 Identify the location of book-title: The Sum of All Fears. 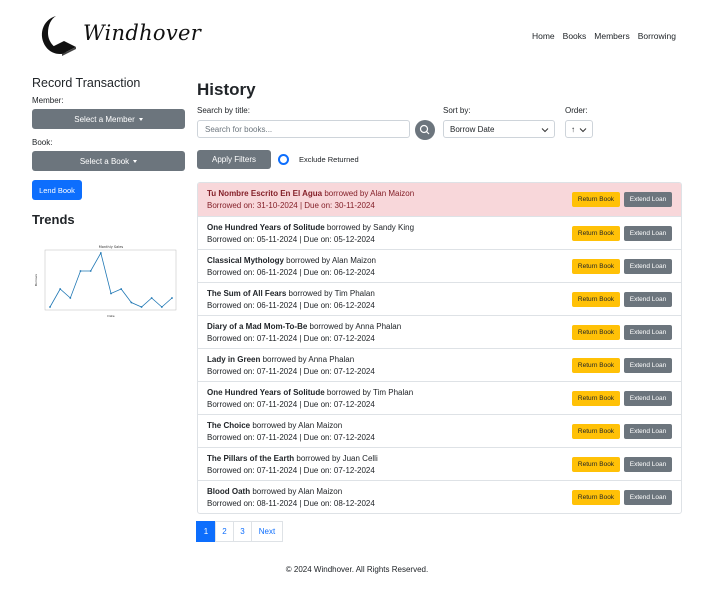
(247, 293).